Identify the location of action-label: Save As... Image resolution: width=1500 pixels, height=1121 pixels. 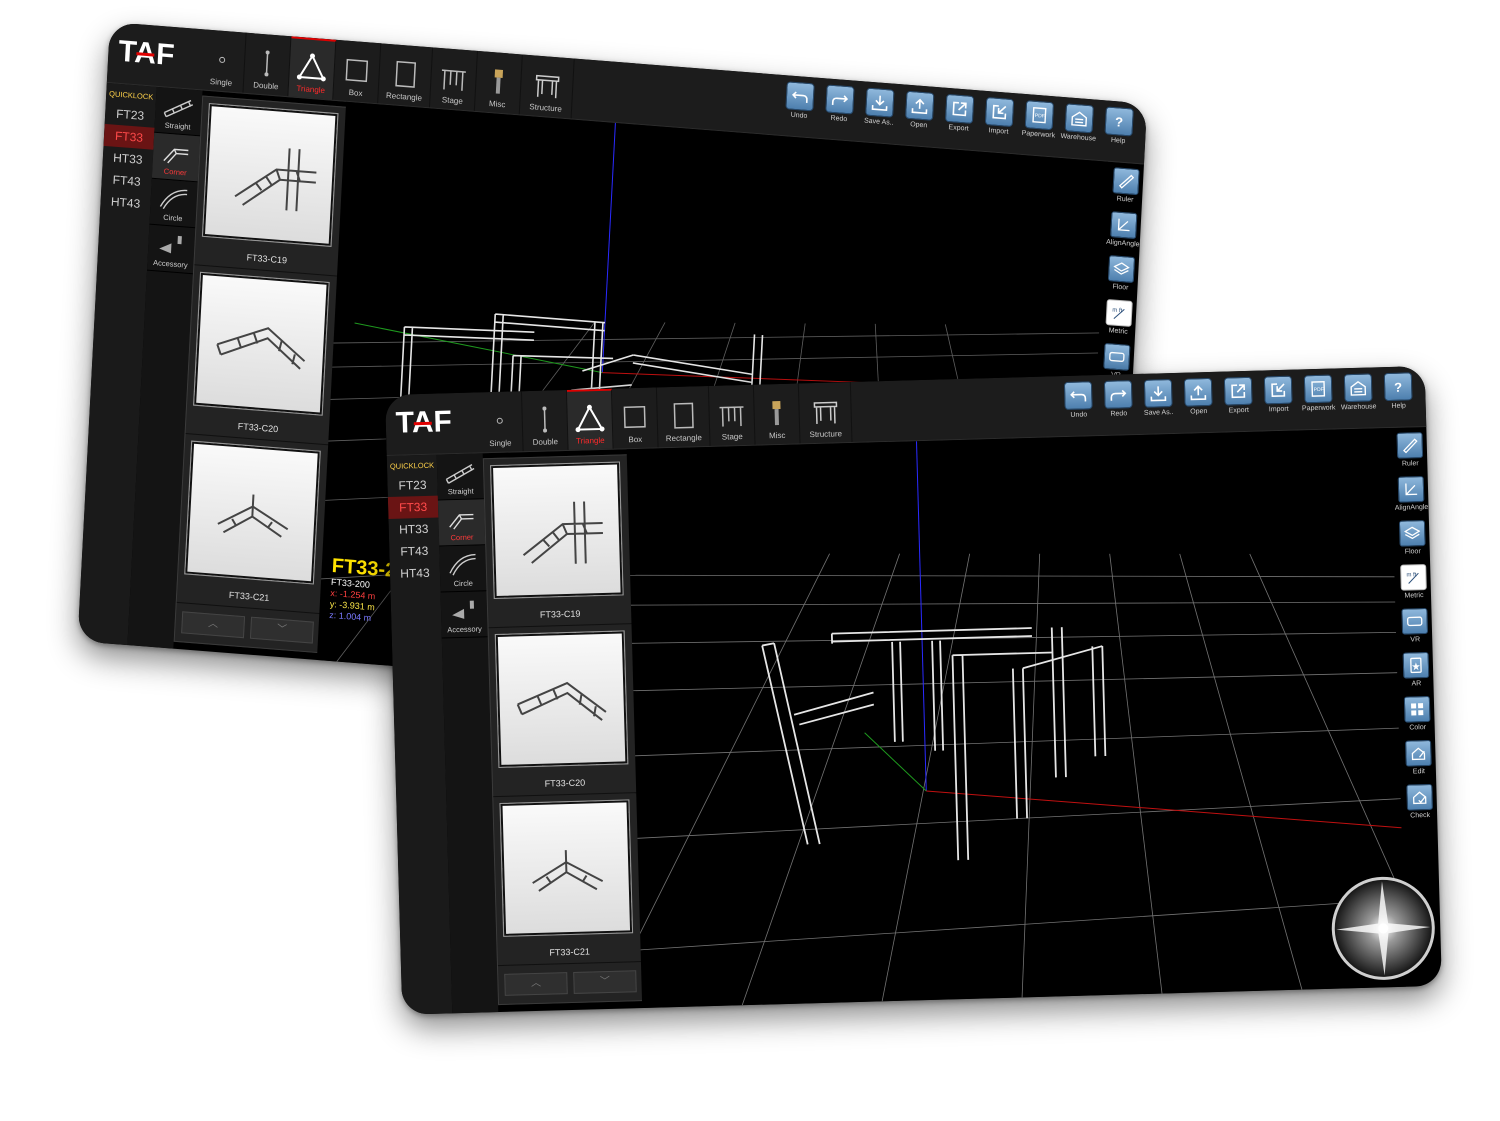
(1158, 412).